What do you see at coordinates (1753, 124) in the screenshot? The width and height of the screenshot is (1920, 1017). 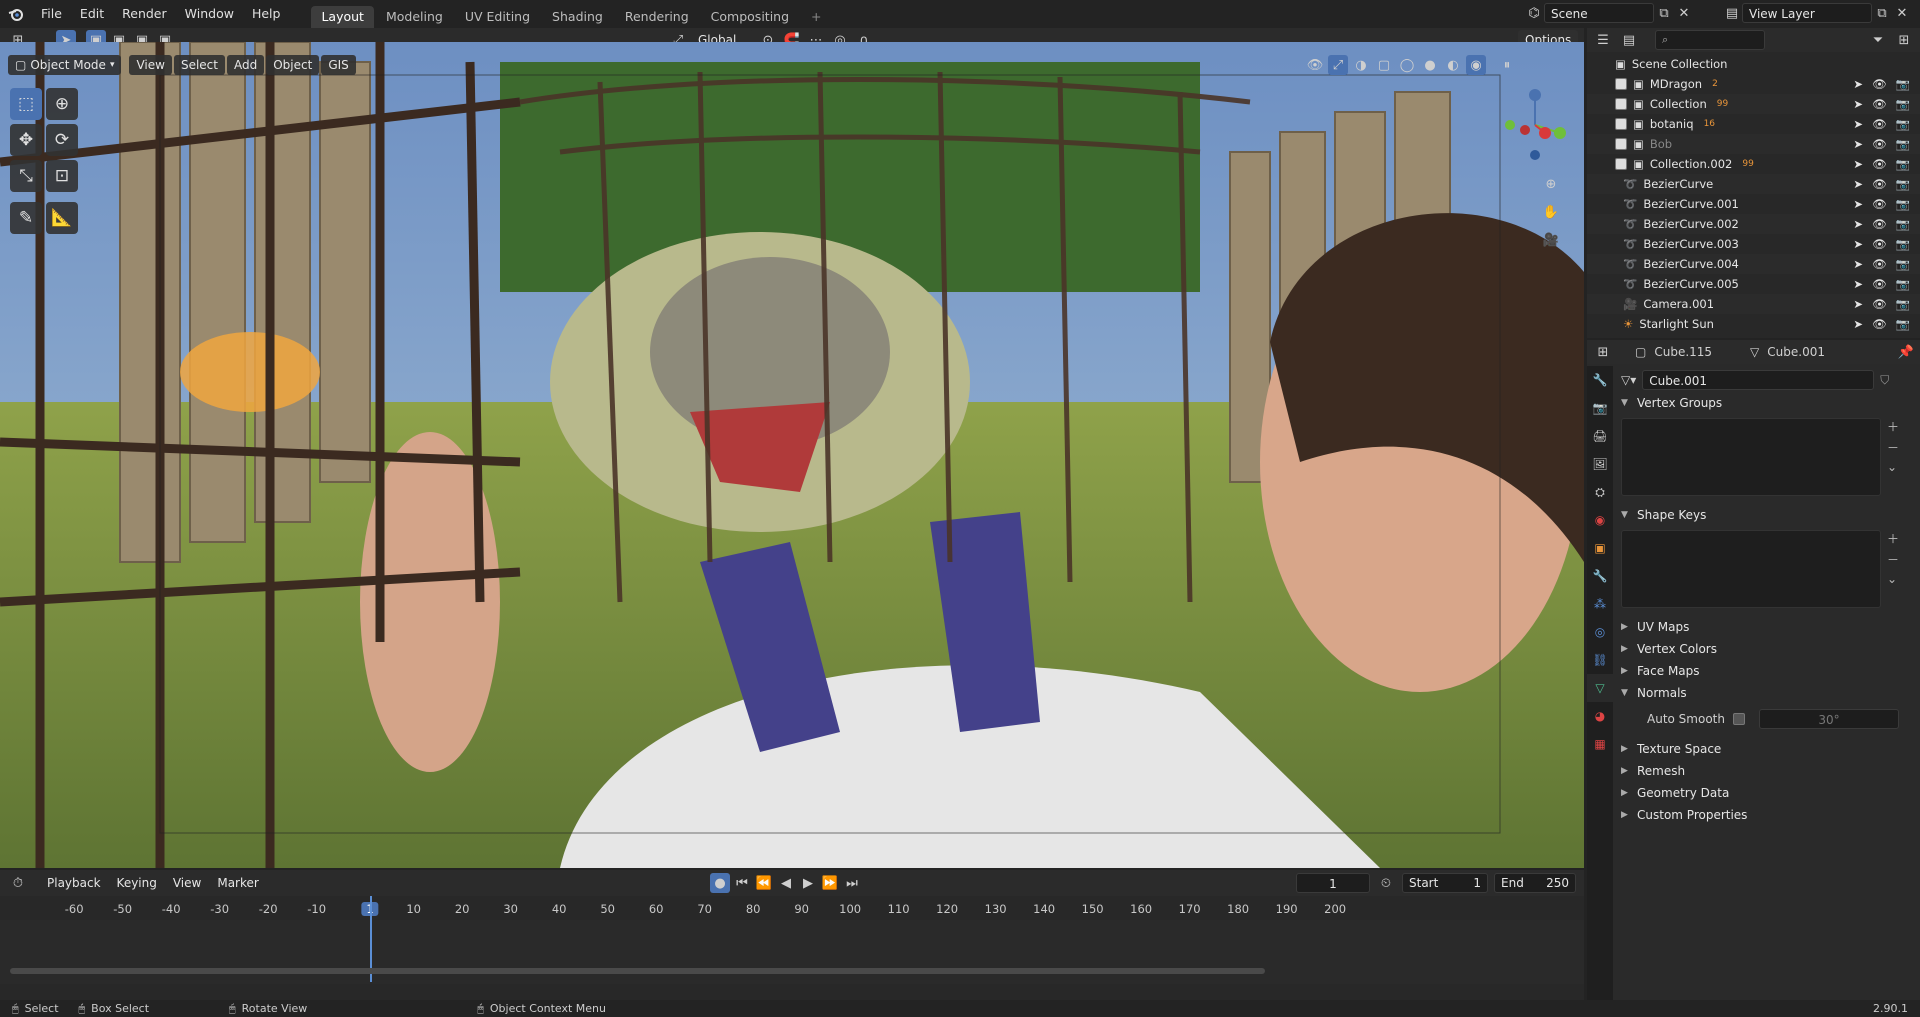 I see `outliner-row: ▣ botaniq 16 ➤ 👁 📷` at bounding box center [1753, 124].